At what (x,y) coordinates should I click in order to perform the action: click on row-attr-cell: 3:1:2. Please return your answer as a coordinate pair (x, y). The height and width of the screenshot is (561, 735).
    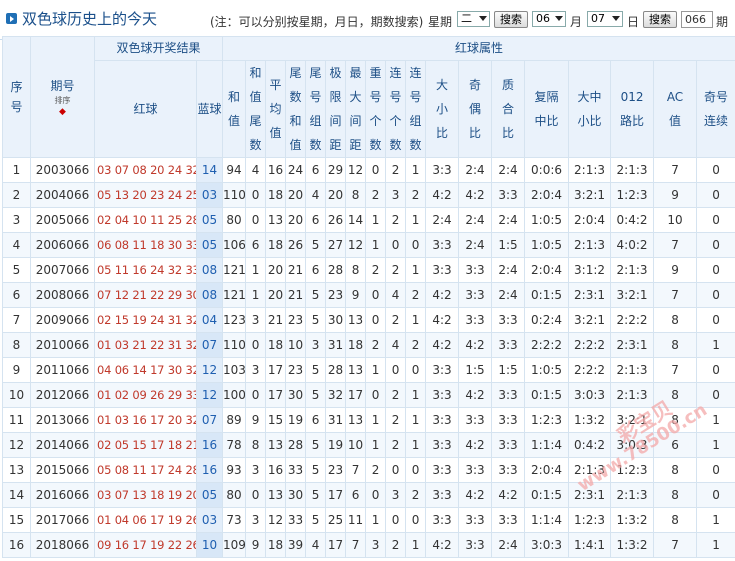
    Looking at the image, I should click on (590, 270).